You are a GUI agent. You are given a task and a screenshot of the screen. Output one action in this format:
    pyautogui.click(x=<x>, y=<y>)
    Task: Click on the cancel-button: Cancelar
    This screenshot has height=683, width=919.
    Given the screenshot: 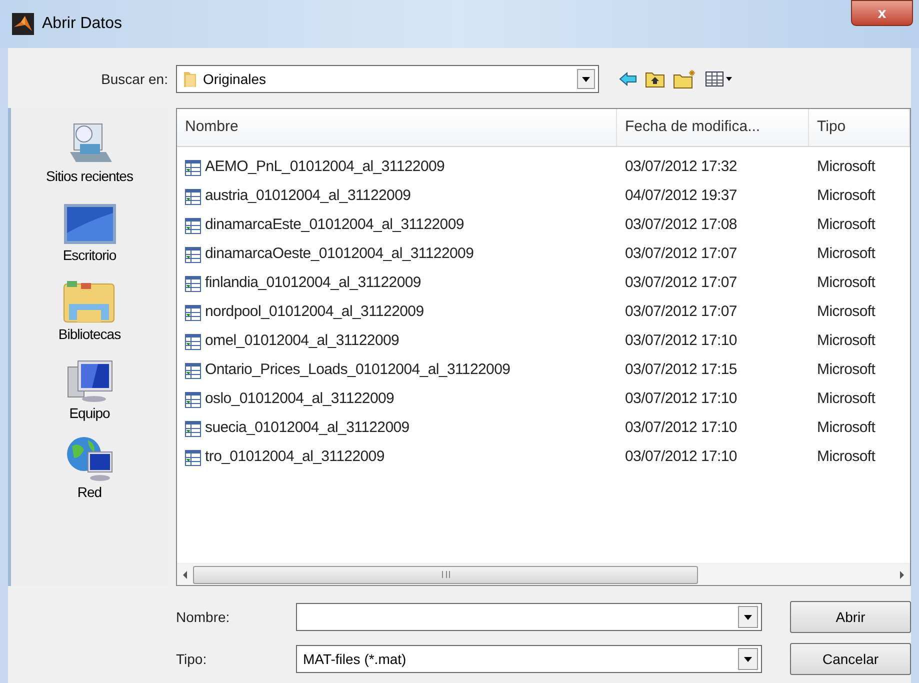 What is the action you would take?
    pyautogui.click(x=850, y=659)
    